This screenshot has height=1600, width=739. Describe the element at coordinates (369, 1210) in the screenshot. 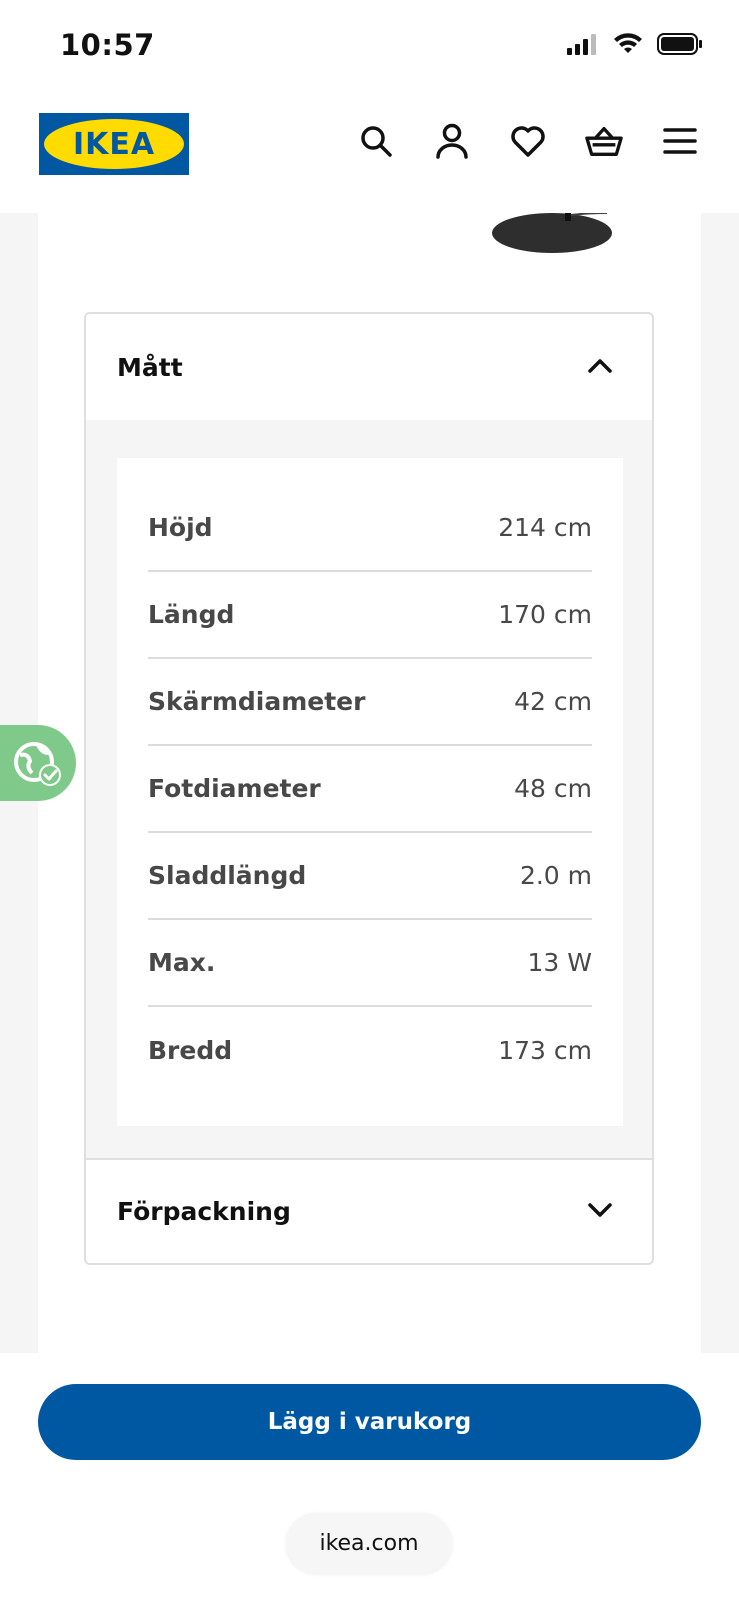

I see `packaging-header: Förpackning` at that location.